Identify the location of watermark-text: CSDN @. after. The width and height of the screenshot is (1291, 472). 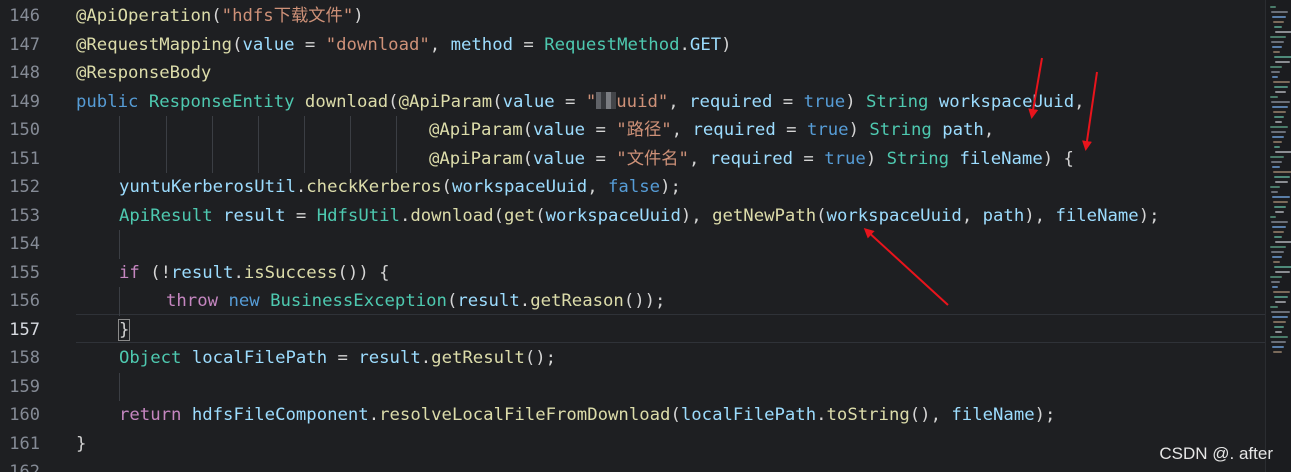
(1216, 453).